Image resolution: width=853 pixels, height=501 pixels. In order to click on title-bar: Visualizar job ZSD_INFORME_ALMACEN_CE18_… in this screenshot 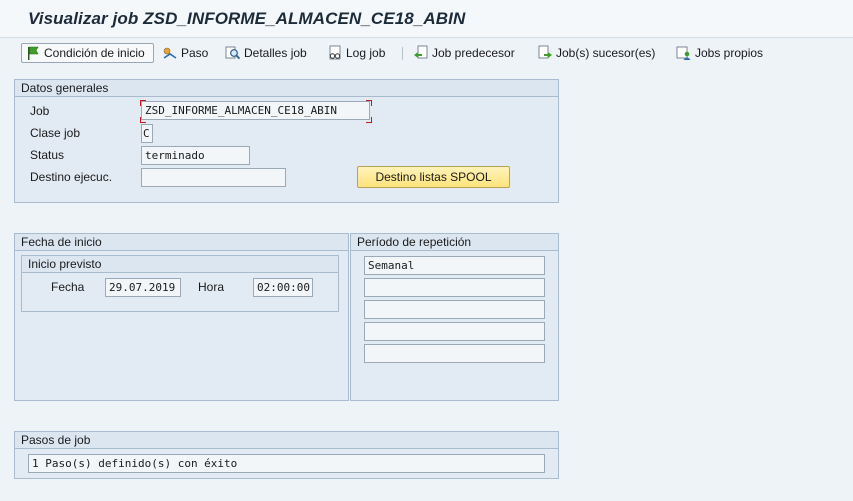, I will do `click(426, 19)`.